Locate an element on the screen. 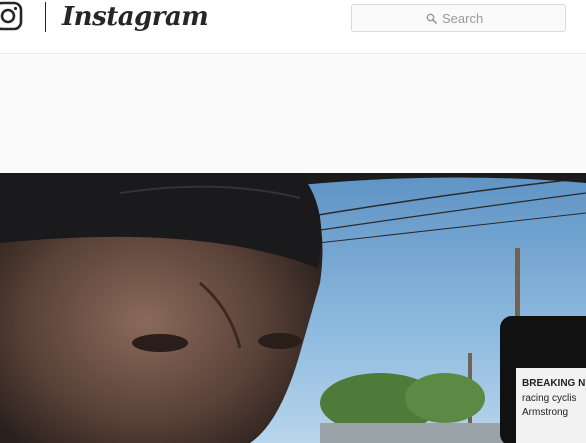  phone-text-line-2: racing cyclis is located at coordinates (549, 398).